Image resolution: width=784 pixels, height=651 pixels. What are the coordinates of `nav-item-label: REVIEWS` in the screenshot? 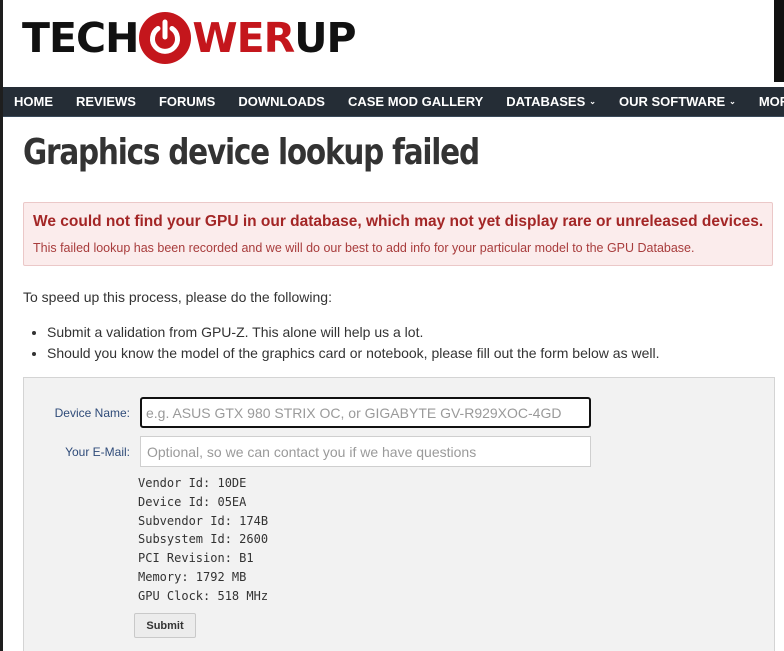 It's located at (106, 101).